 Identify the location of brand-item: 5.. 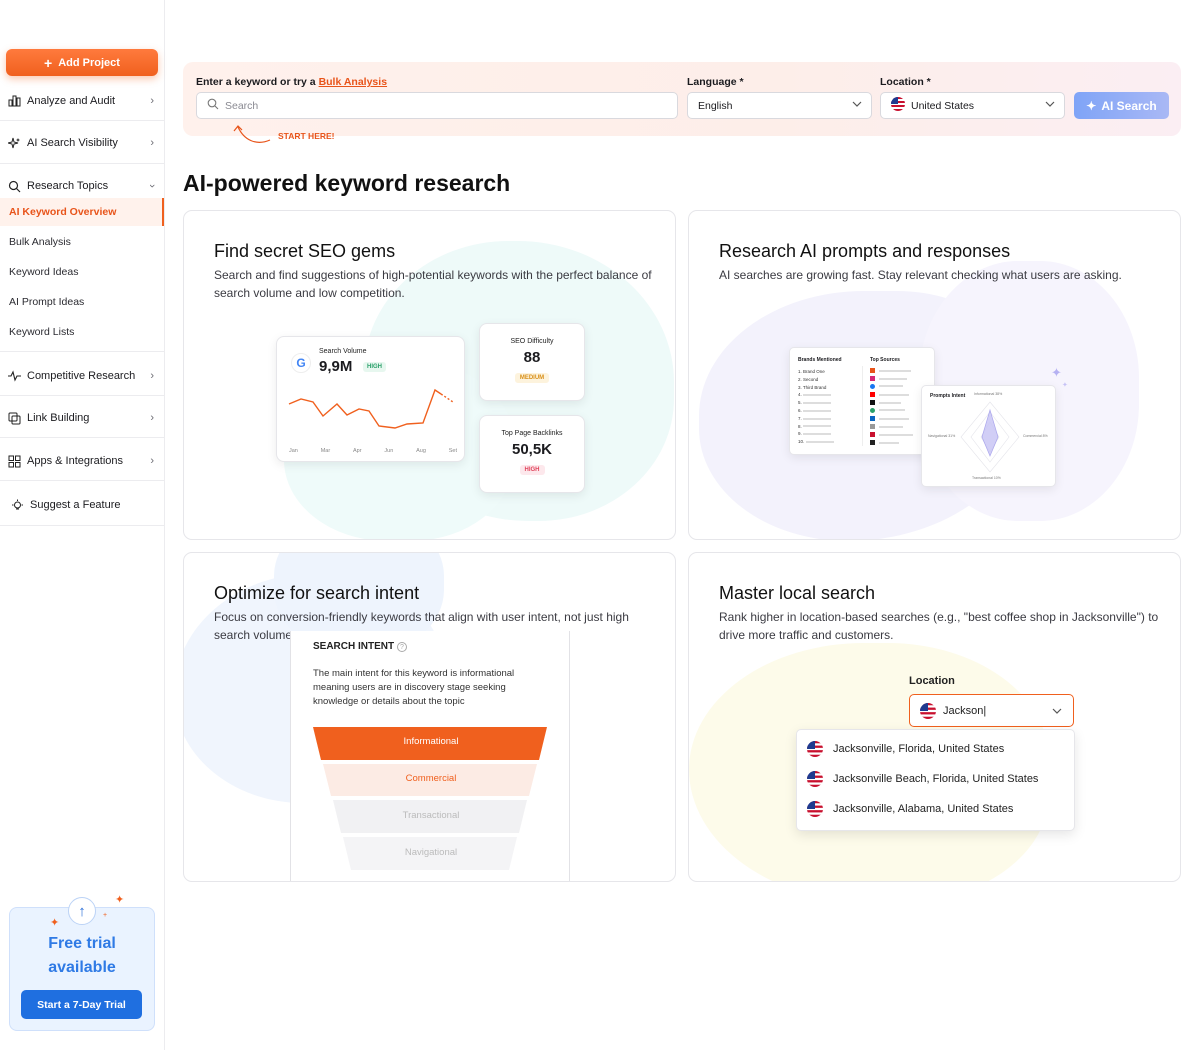
(816, 403).